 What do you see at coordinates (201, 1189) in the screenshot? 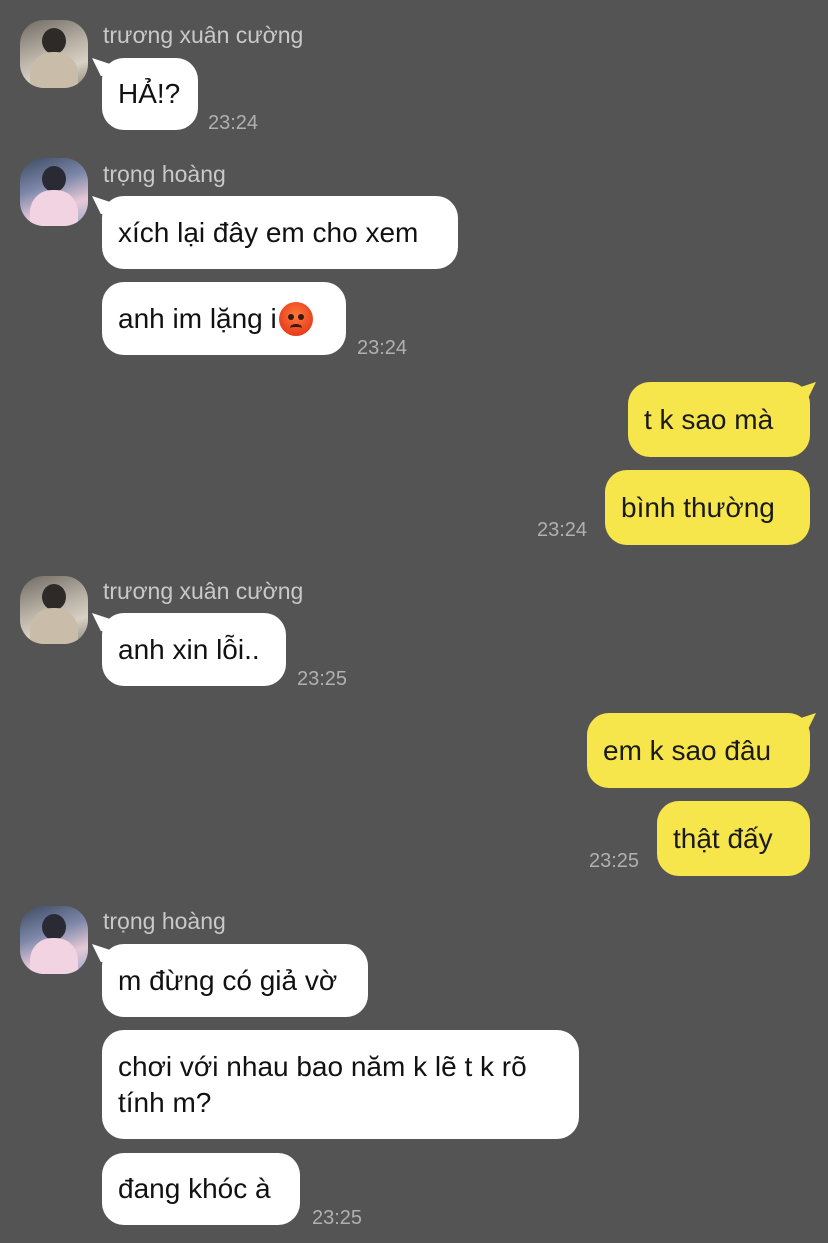
I see `message-bubble: đang khóc à` at bounding box center [201, 1189].